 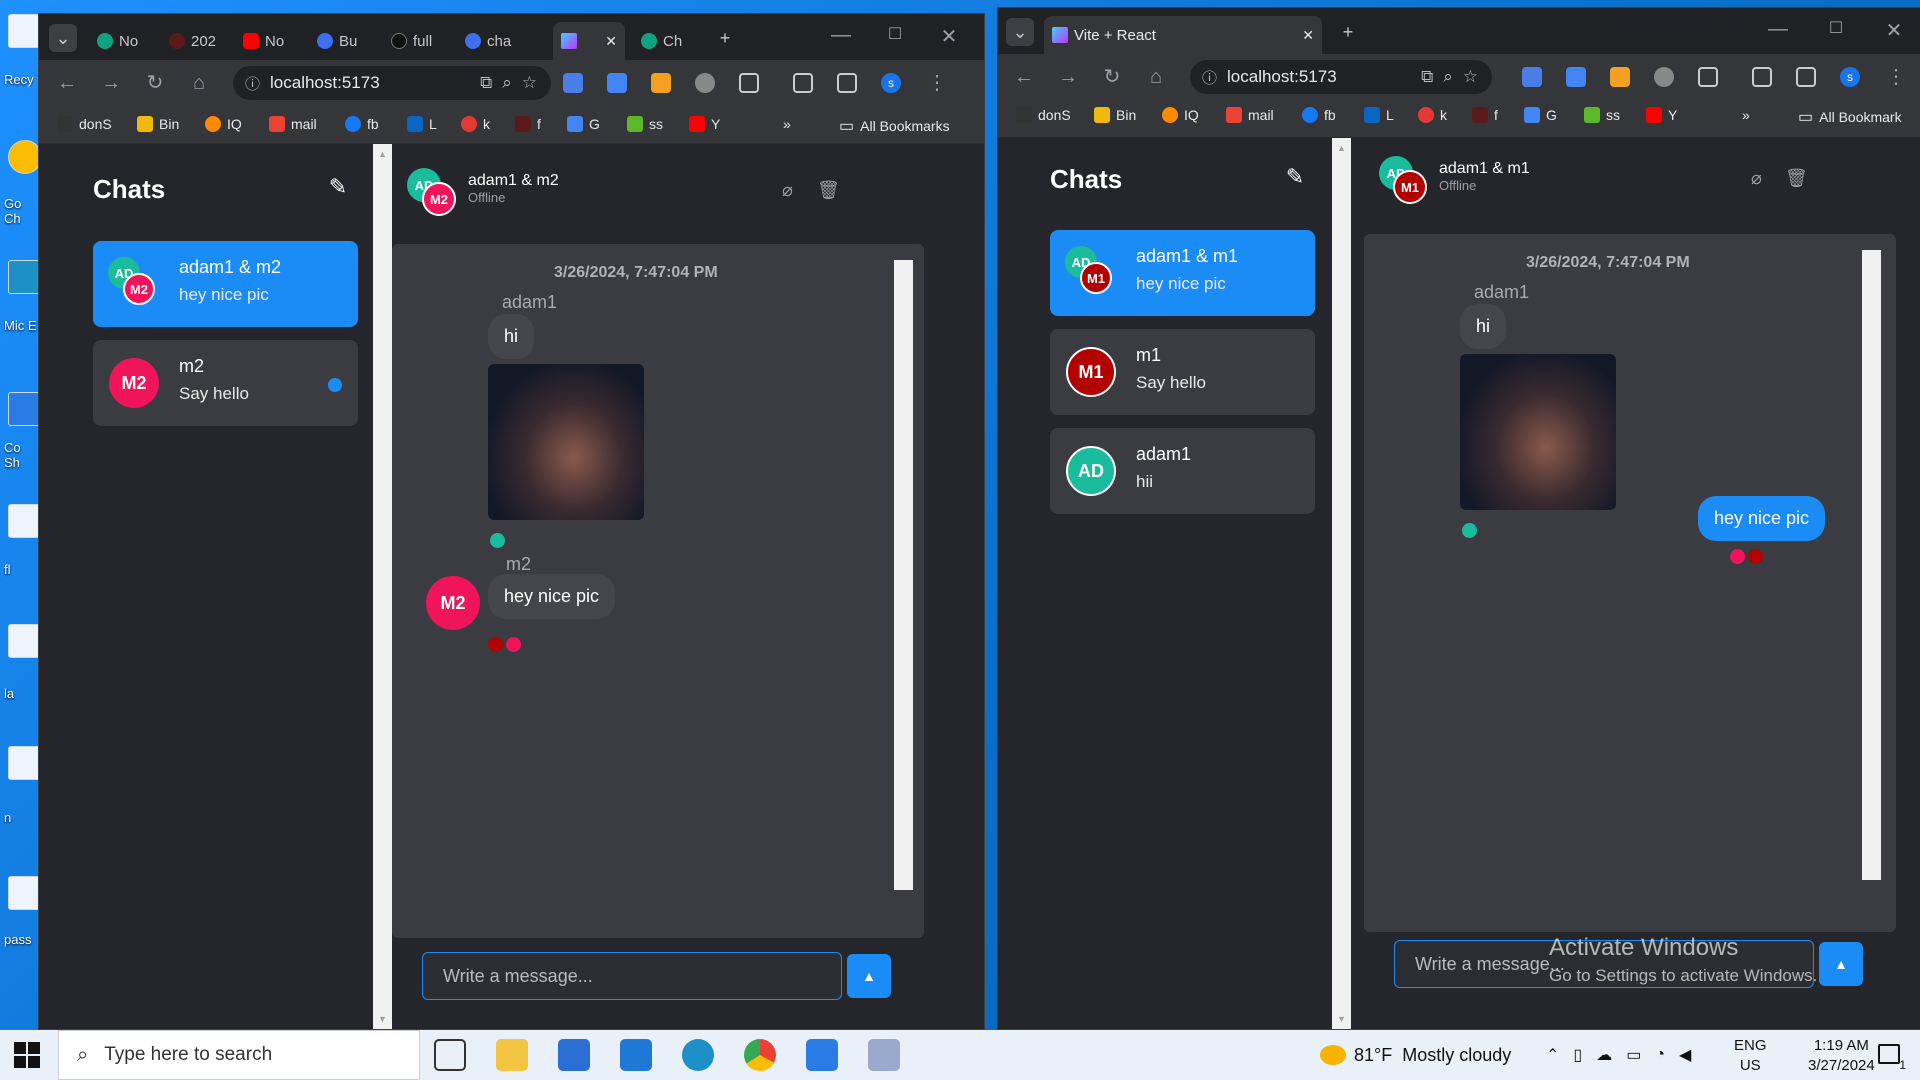 I want to click on trash-icon: 🗑, so click(x=828, y=190).